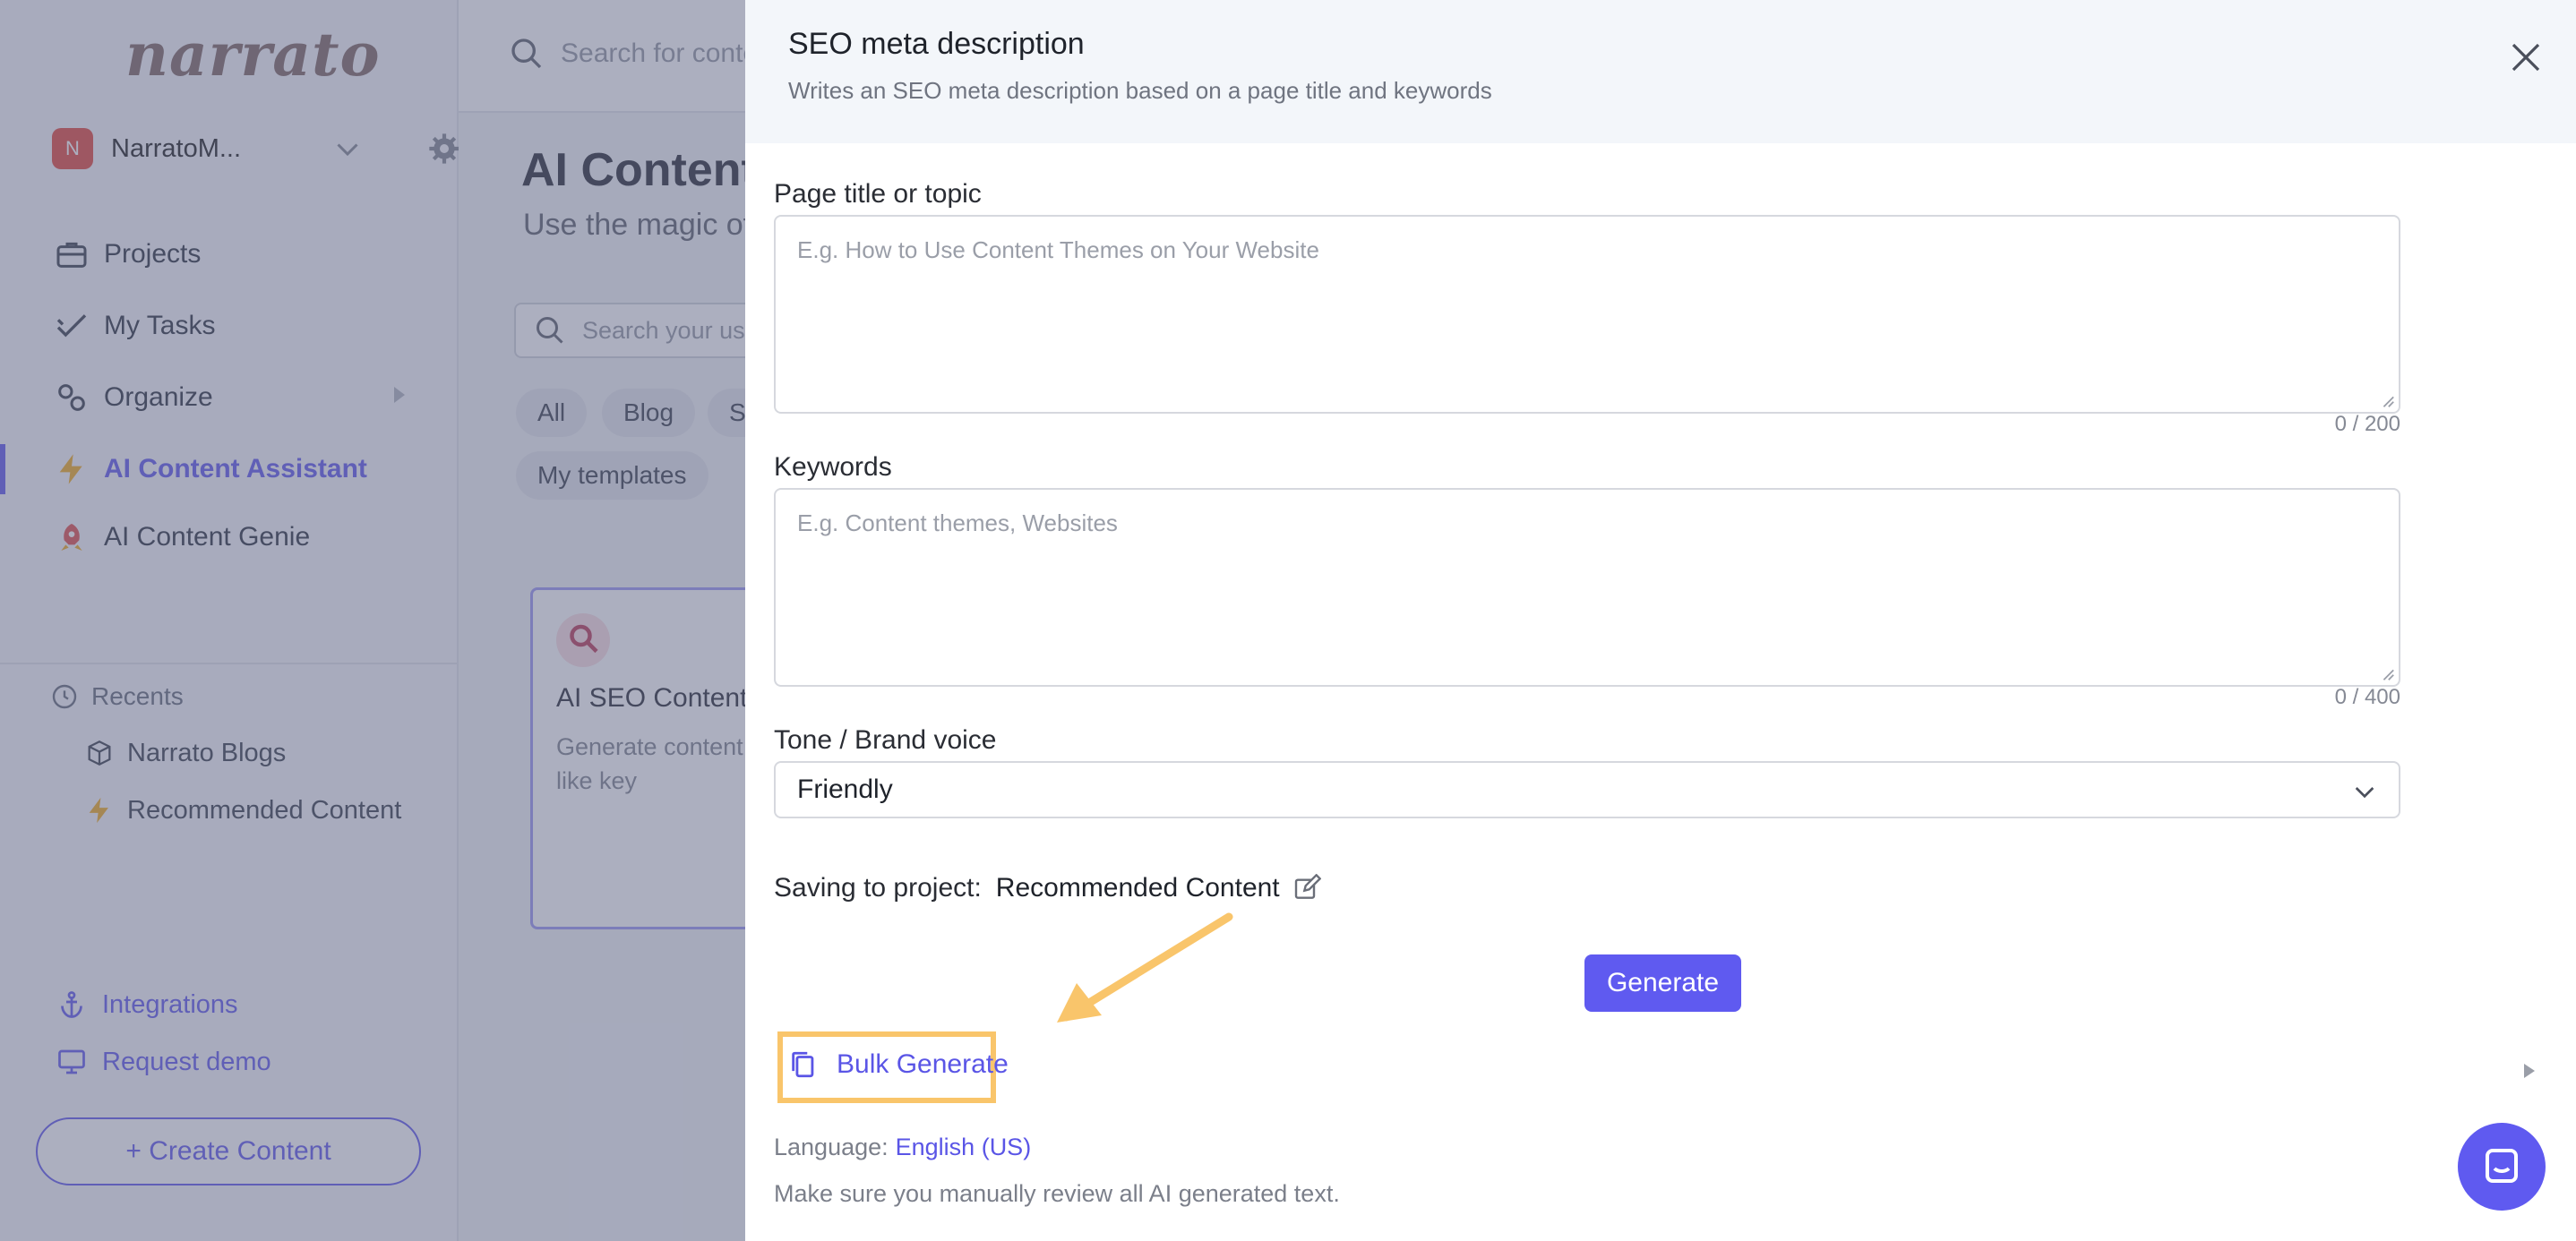 This screenshot has height=1241, width=2576. I want to click on chat-icon, so click(2502, 1166).